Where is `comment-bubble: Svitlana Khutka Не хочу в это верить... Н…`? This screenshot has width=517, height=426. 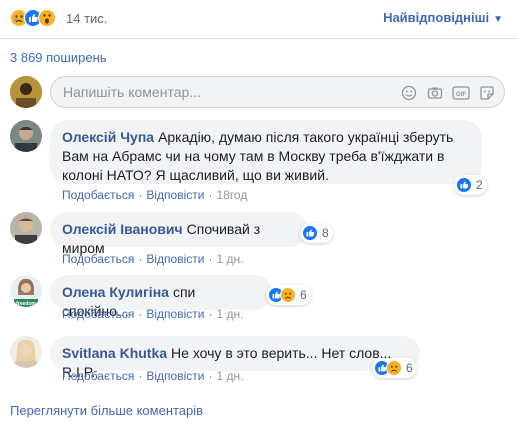 comment-bubble: Svitlana Khutka Не хочу в это верить... Н… is located at coordinates (235, 358).